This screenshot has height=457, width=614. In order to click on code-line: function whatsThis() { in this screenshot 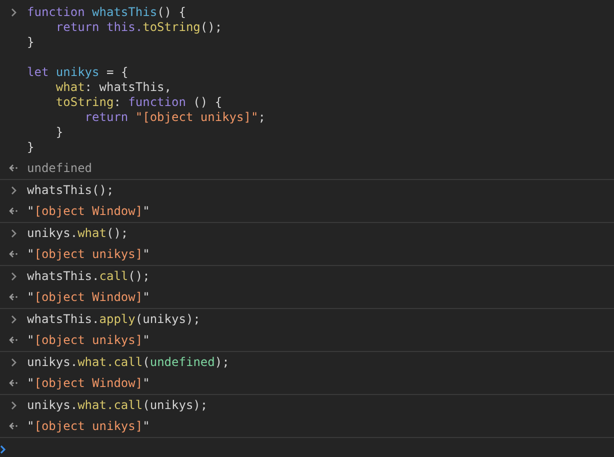, I will do `click(107, 12)`.